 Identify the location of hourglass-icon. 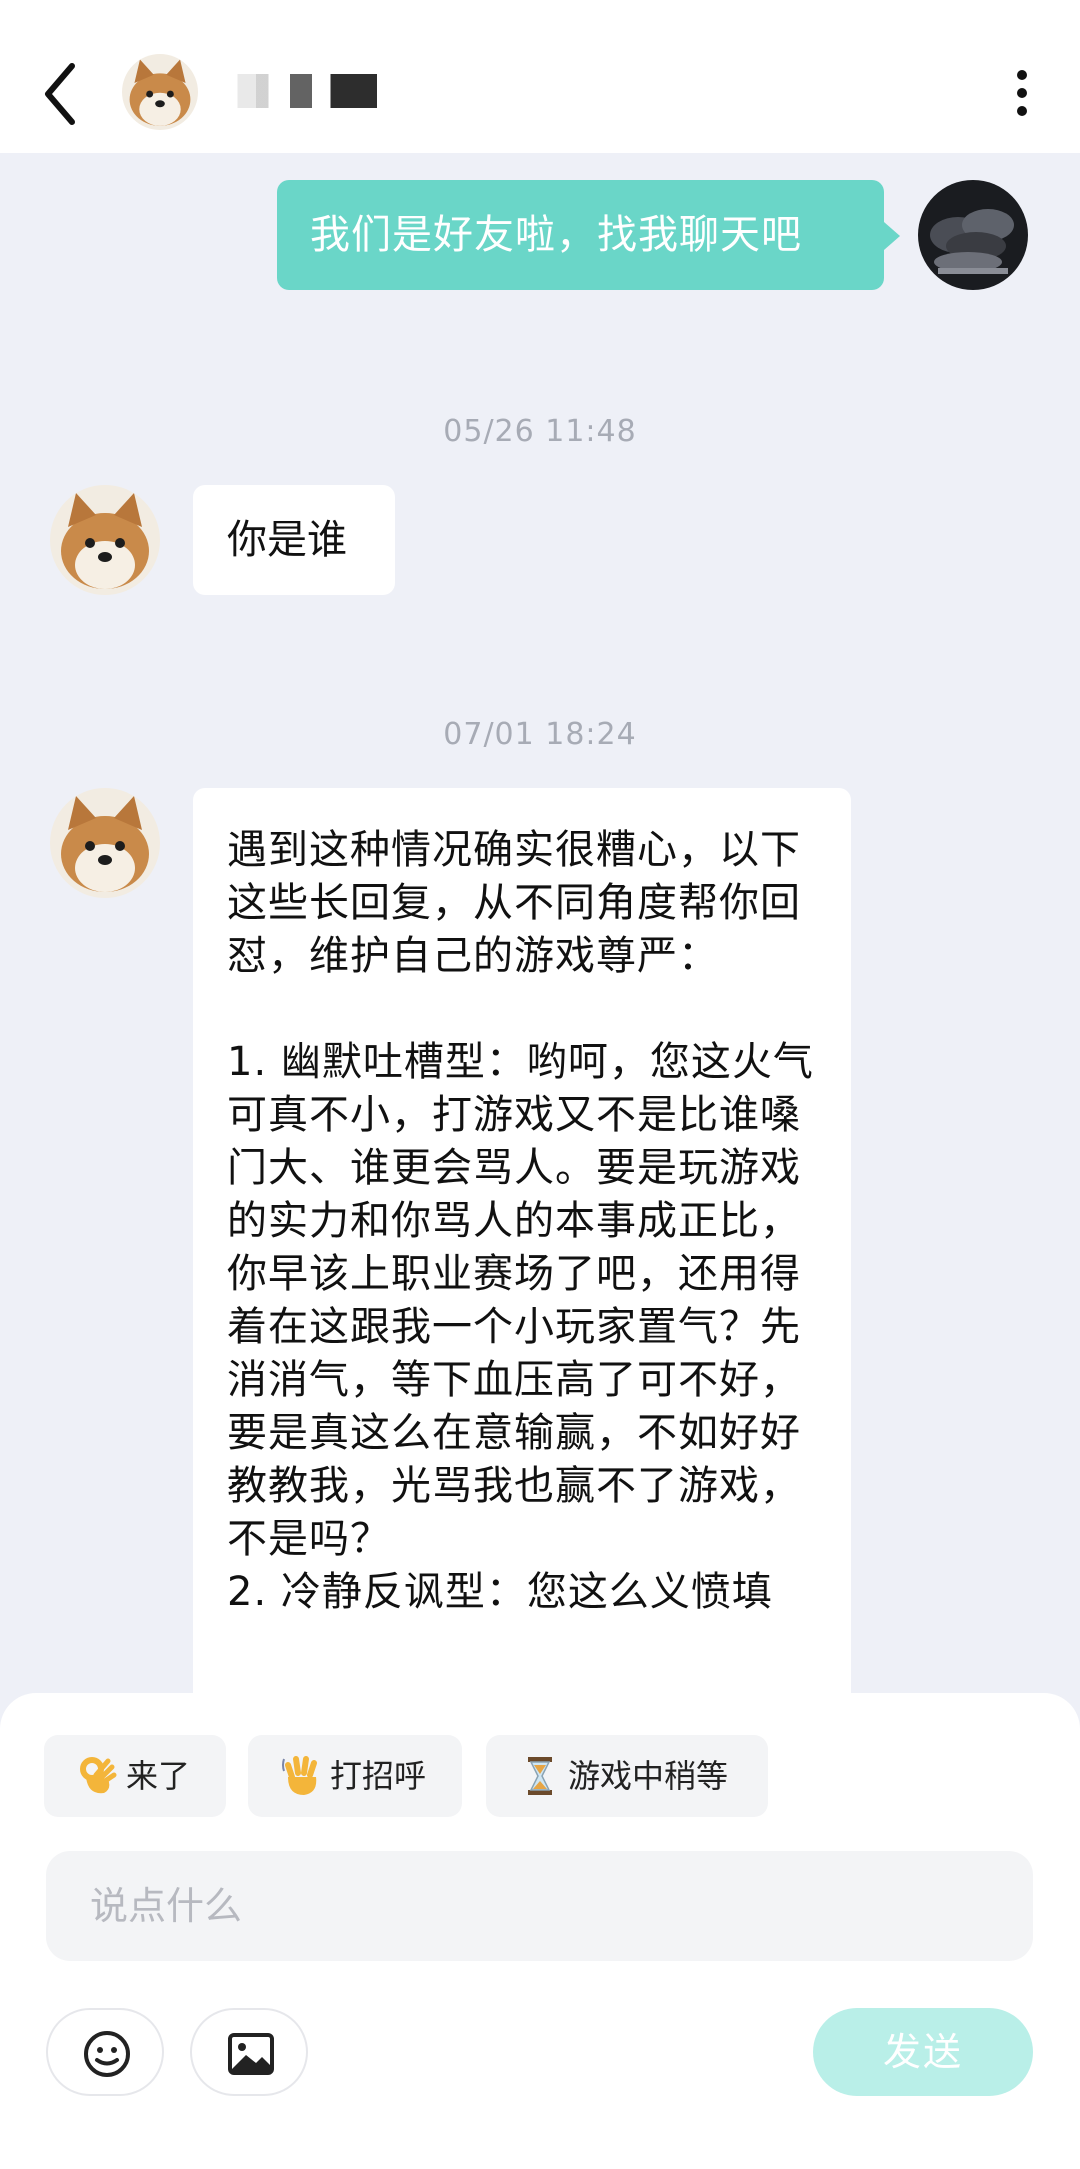
(540, 1776).